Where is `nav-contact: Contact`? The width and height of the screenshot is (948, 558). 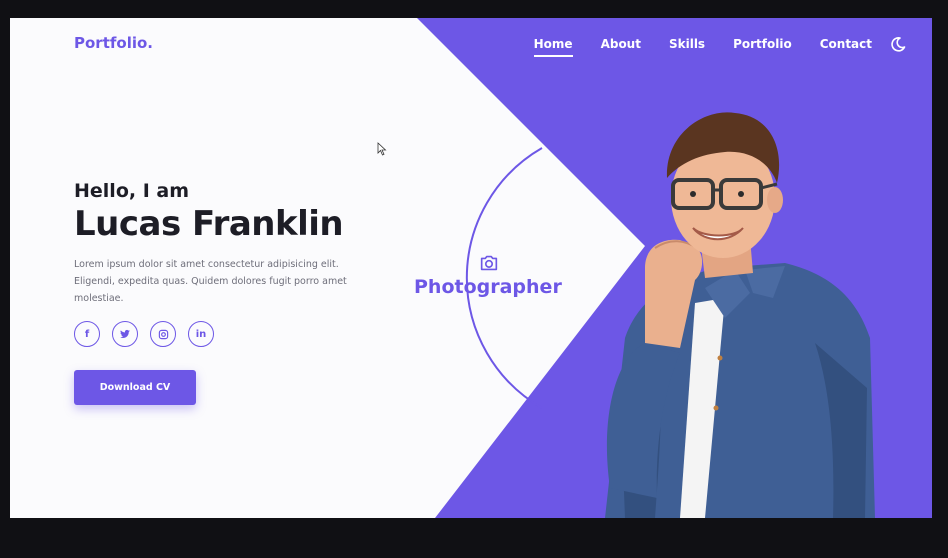 nav-contact: Contact is located at coordinates (846, 47).